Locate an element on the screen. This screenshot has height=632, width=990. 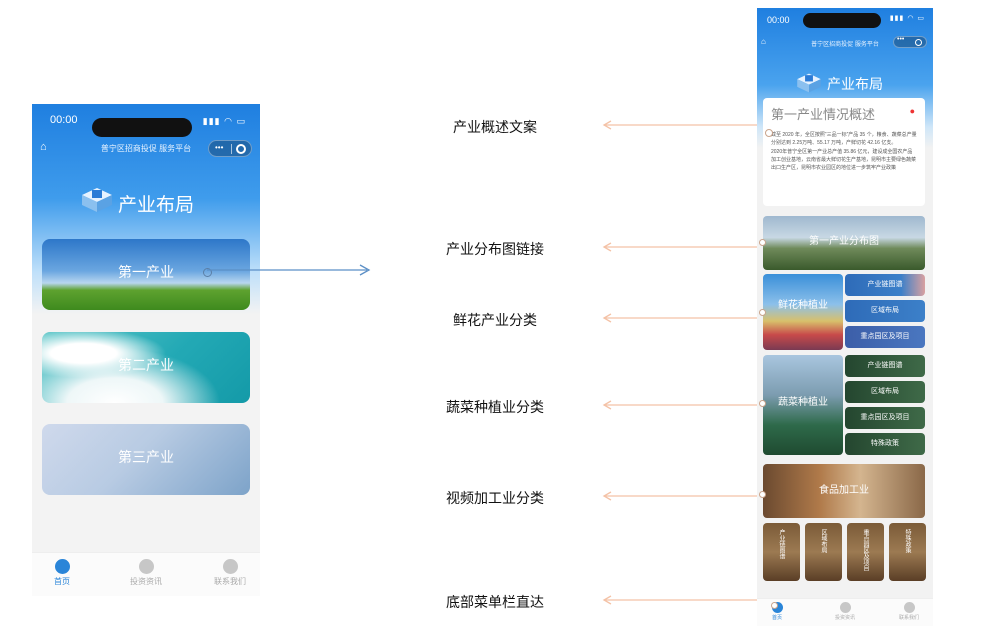
food-processing-tile: 食品加工业 is located at coordinates (844, 491).